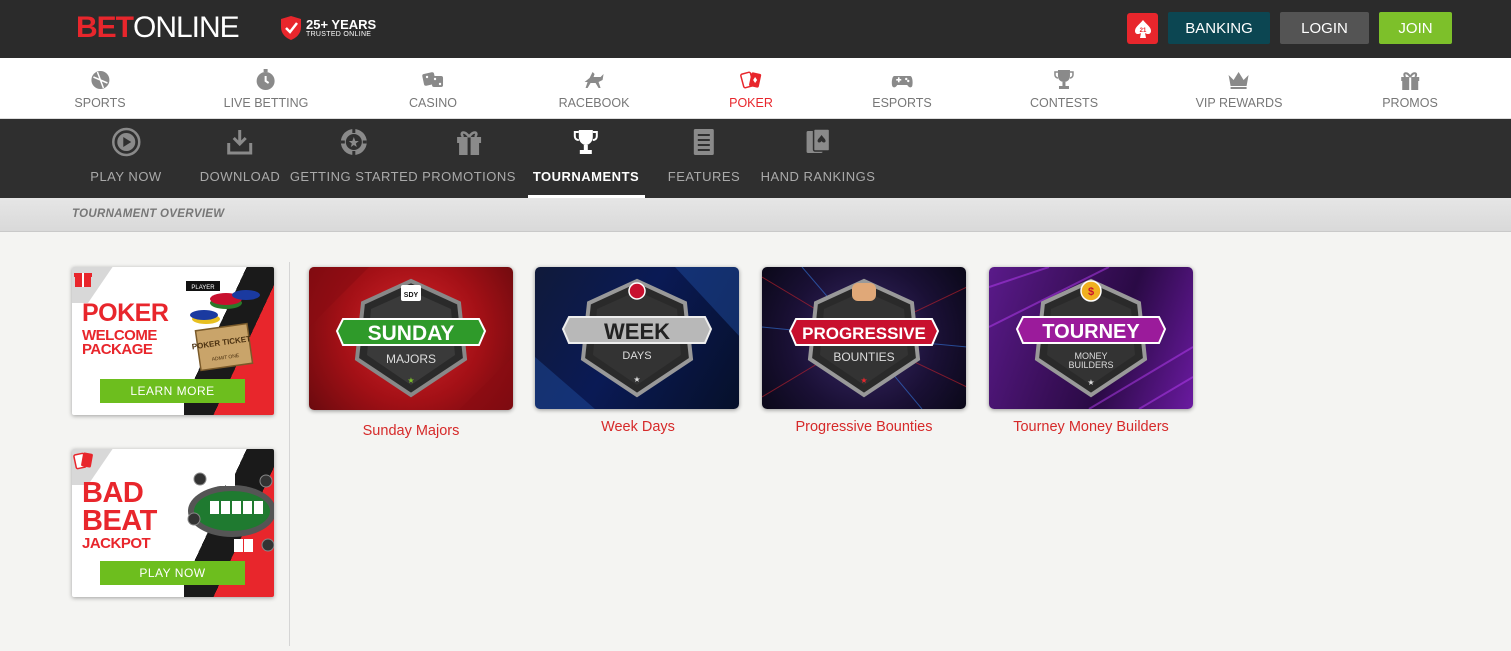  What do you see at coordinates (411, 359) in the screenshot?
I see `svg-text: MAJORS` at bounding box center [411, 359].